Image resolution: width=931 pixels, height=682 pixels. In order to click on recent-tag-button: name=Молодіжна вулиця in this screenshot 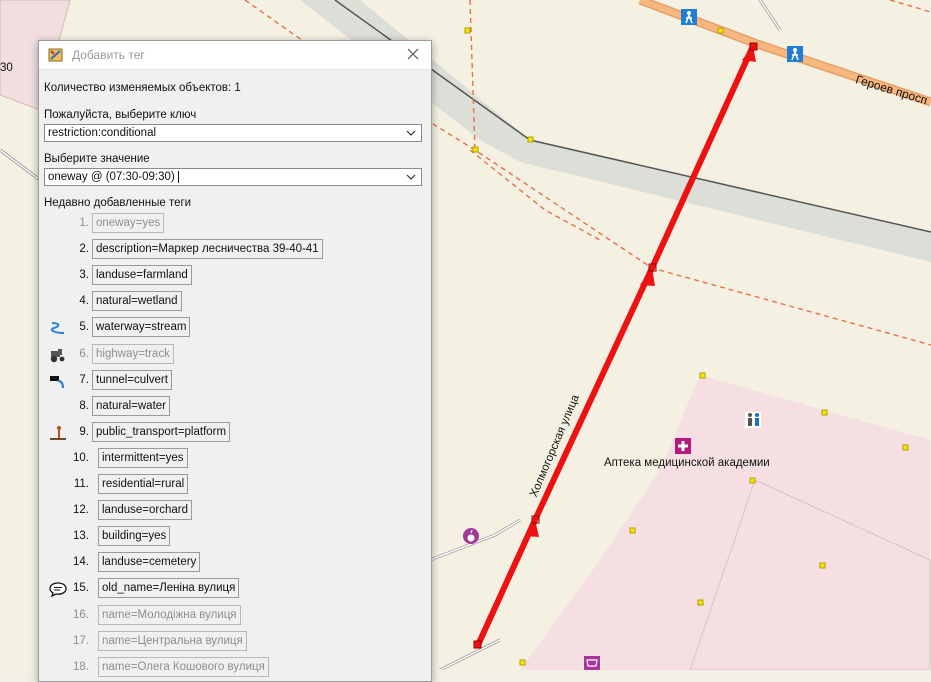, I will do `click(169, 615)`.